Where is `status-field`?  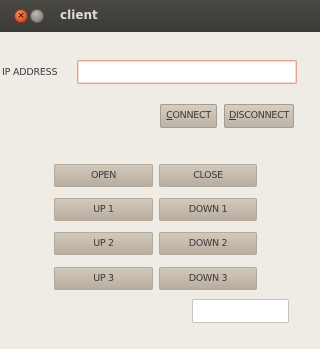
status-field is located at coordinates (240, 311).